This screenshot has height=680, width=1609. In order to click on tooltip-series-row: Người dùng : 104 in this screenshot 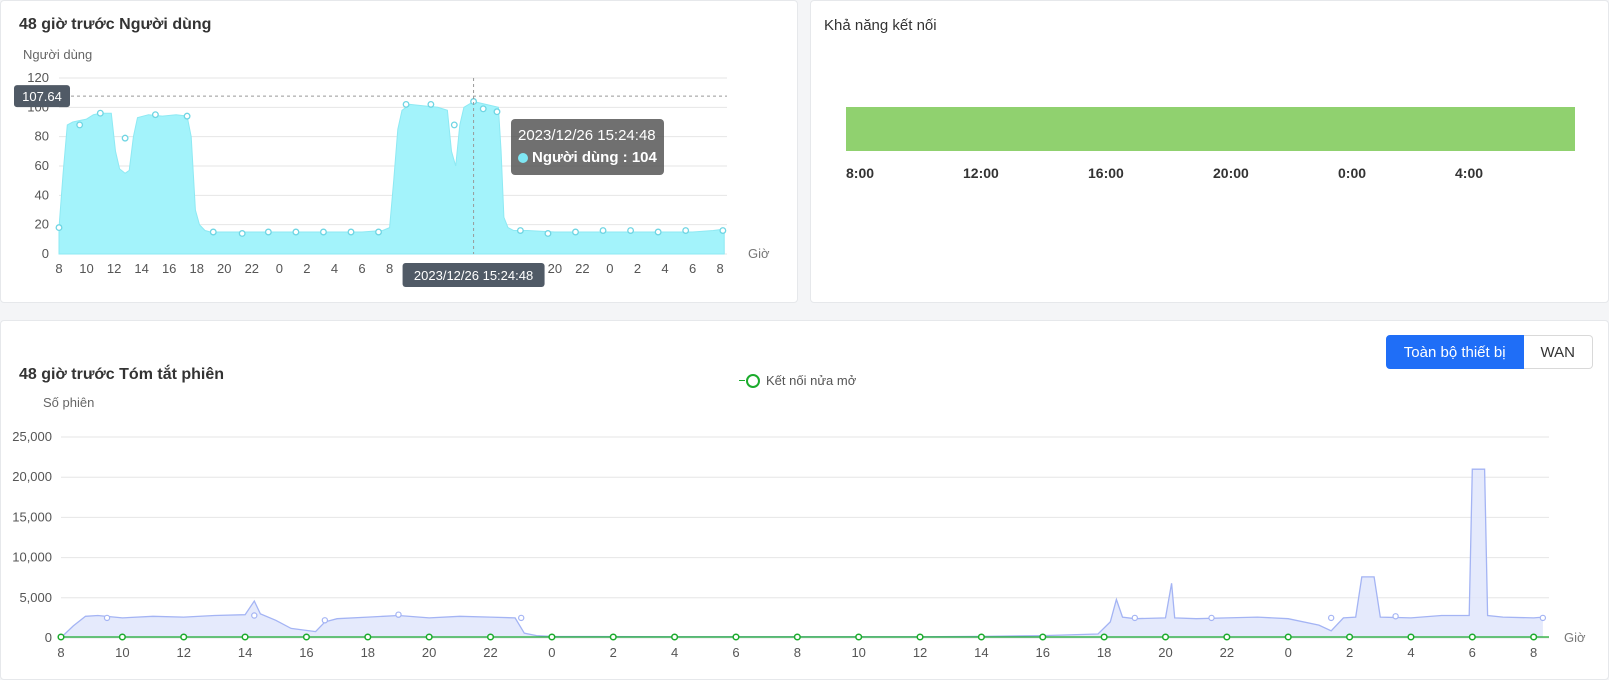, I will do `click(587, 158)`.